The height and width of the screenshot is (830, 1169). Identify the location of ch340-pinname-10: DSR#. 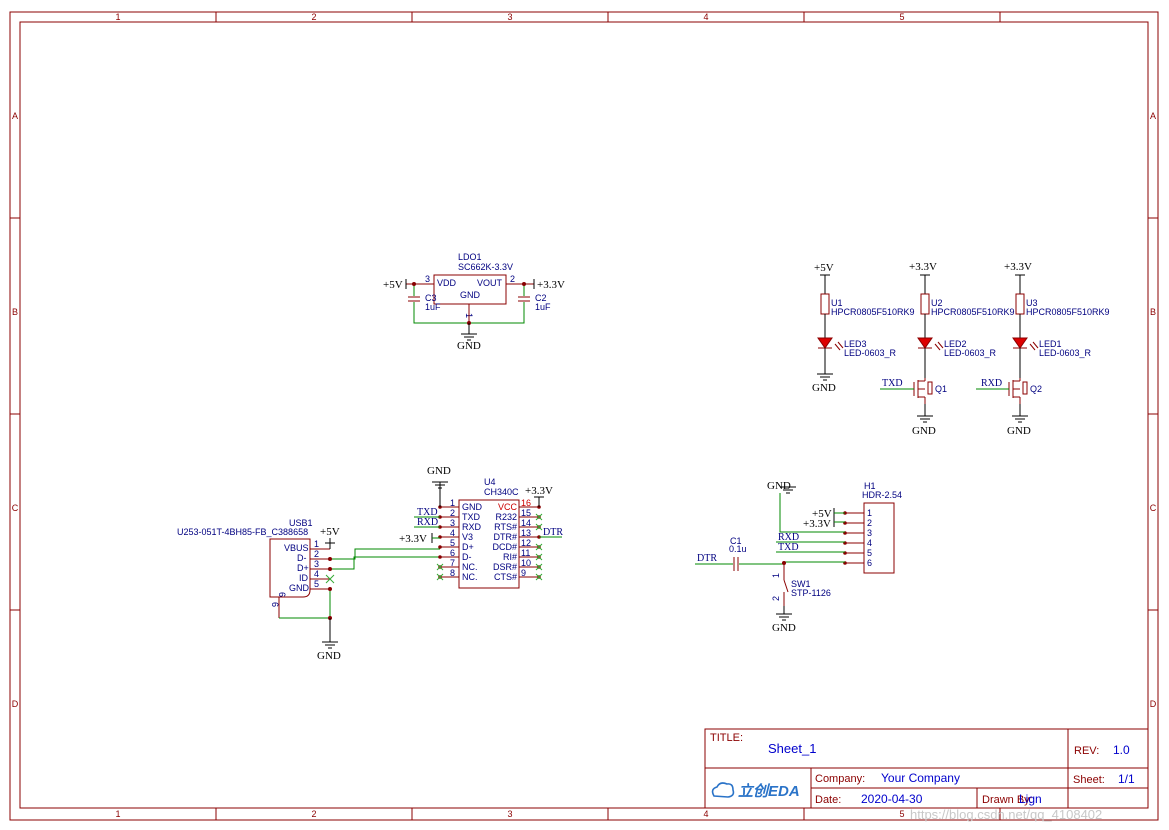
(505, 567).